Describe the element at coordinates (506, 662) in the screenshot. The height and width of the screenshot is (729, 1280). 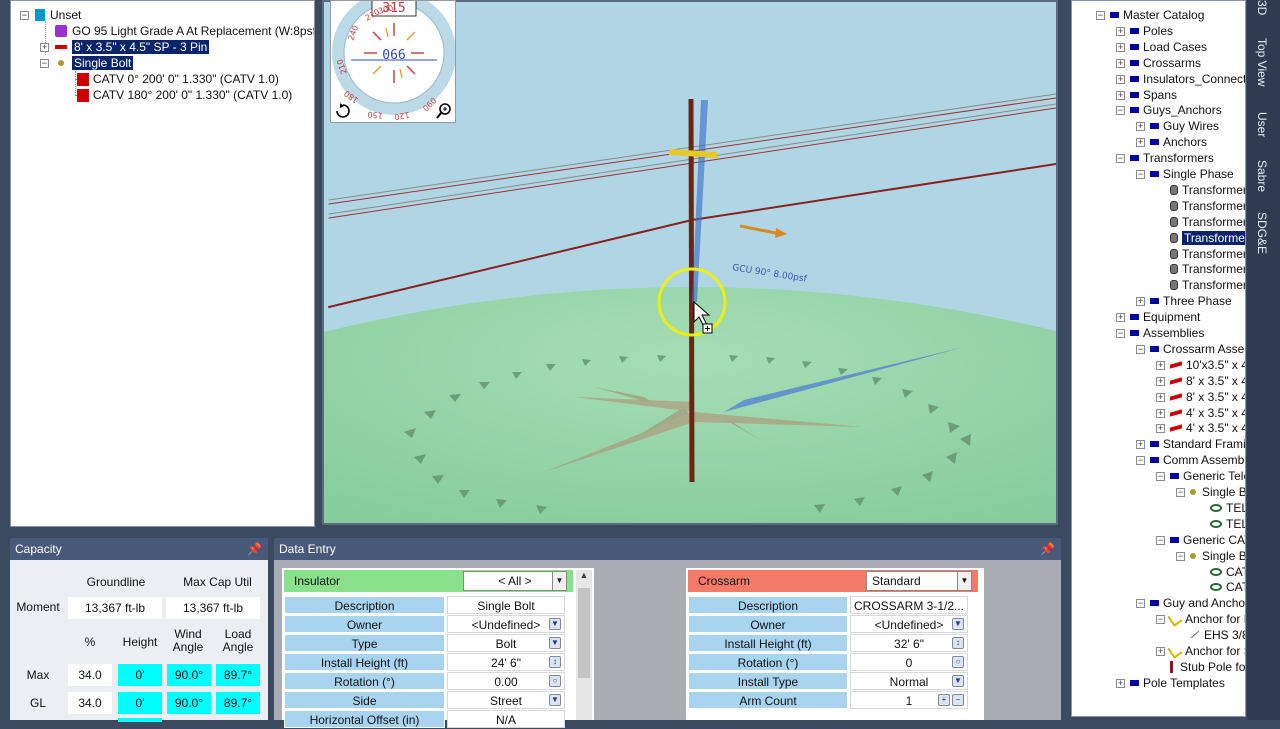
I see `property-value: 24' 6" ↕` at that location.